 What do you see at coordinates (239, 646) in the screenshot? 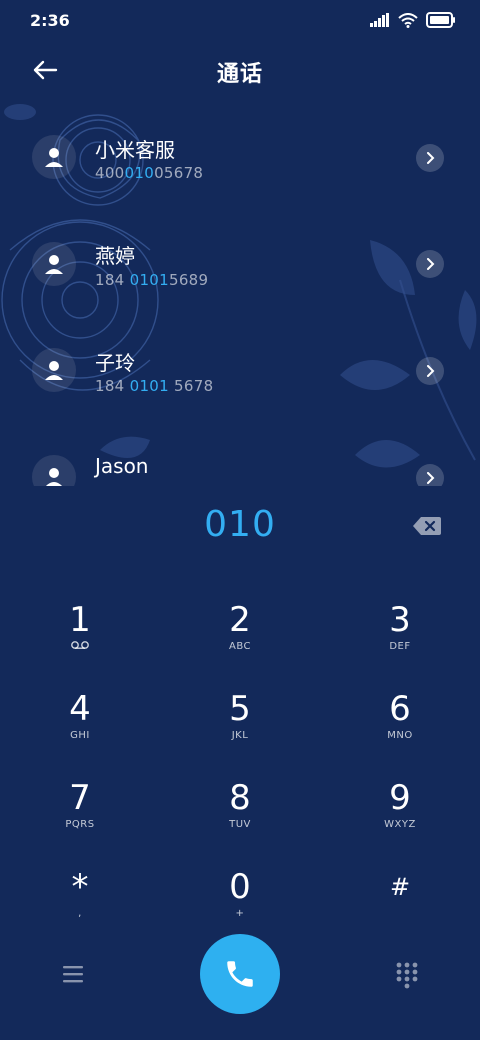
I see `key-letters: ABC` at bounding box center [239, 646].